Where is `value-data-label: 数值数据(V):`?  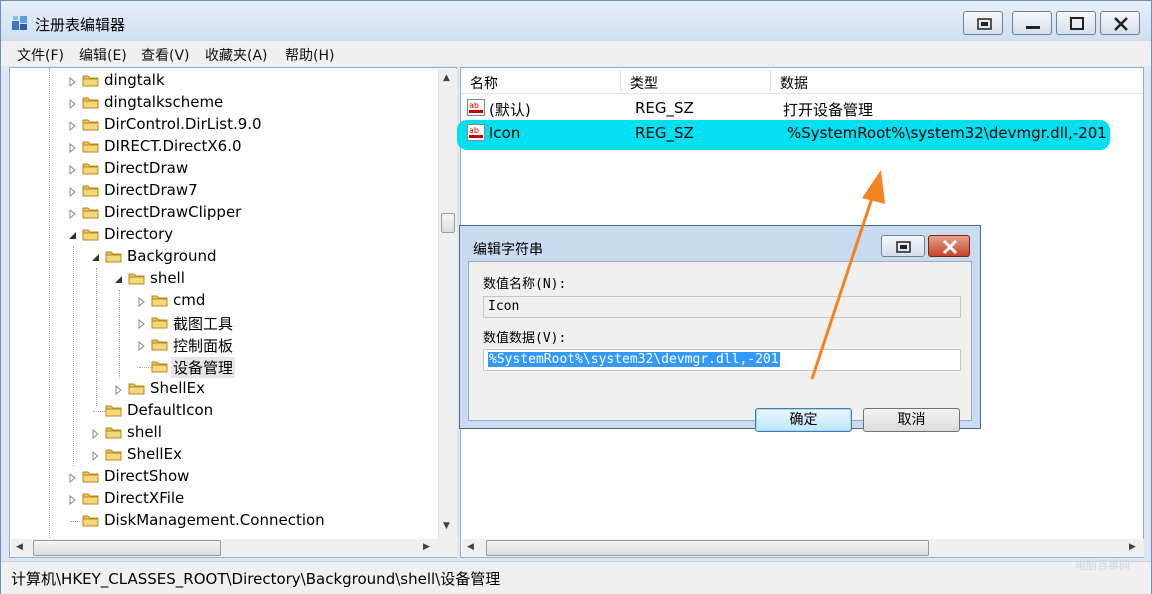
value-data-label: 数值数据(V): is located at coordinates (525, 338).